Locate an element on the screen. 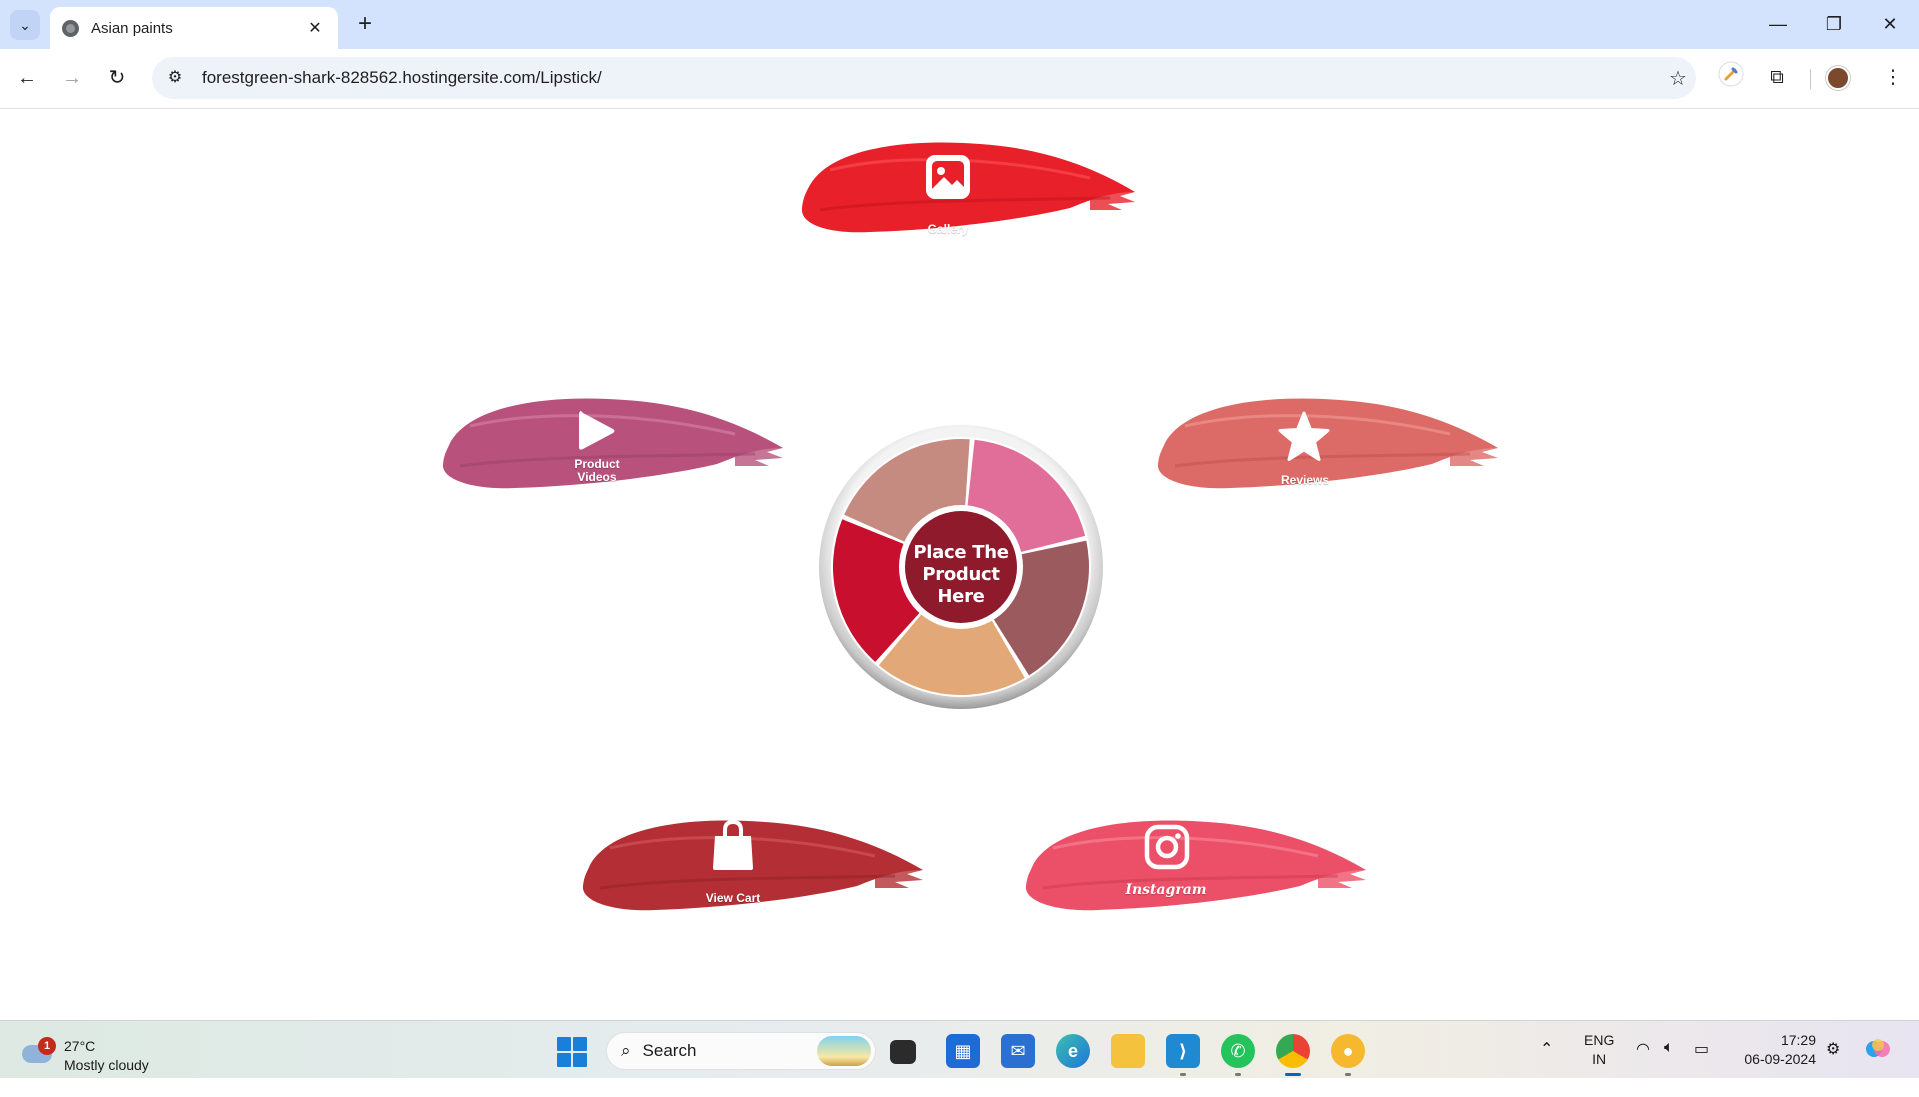 The image size is (1919, 1097). globe-icon is located at coordinates (70, 28).